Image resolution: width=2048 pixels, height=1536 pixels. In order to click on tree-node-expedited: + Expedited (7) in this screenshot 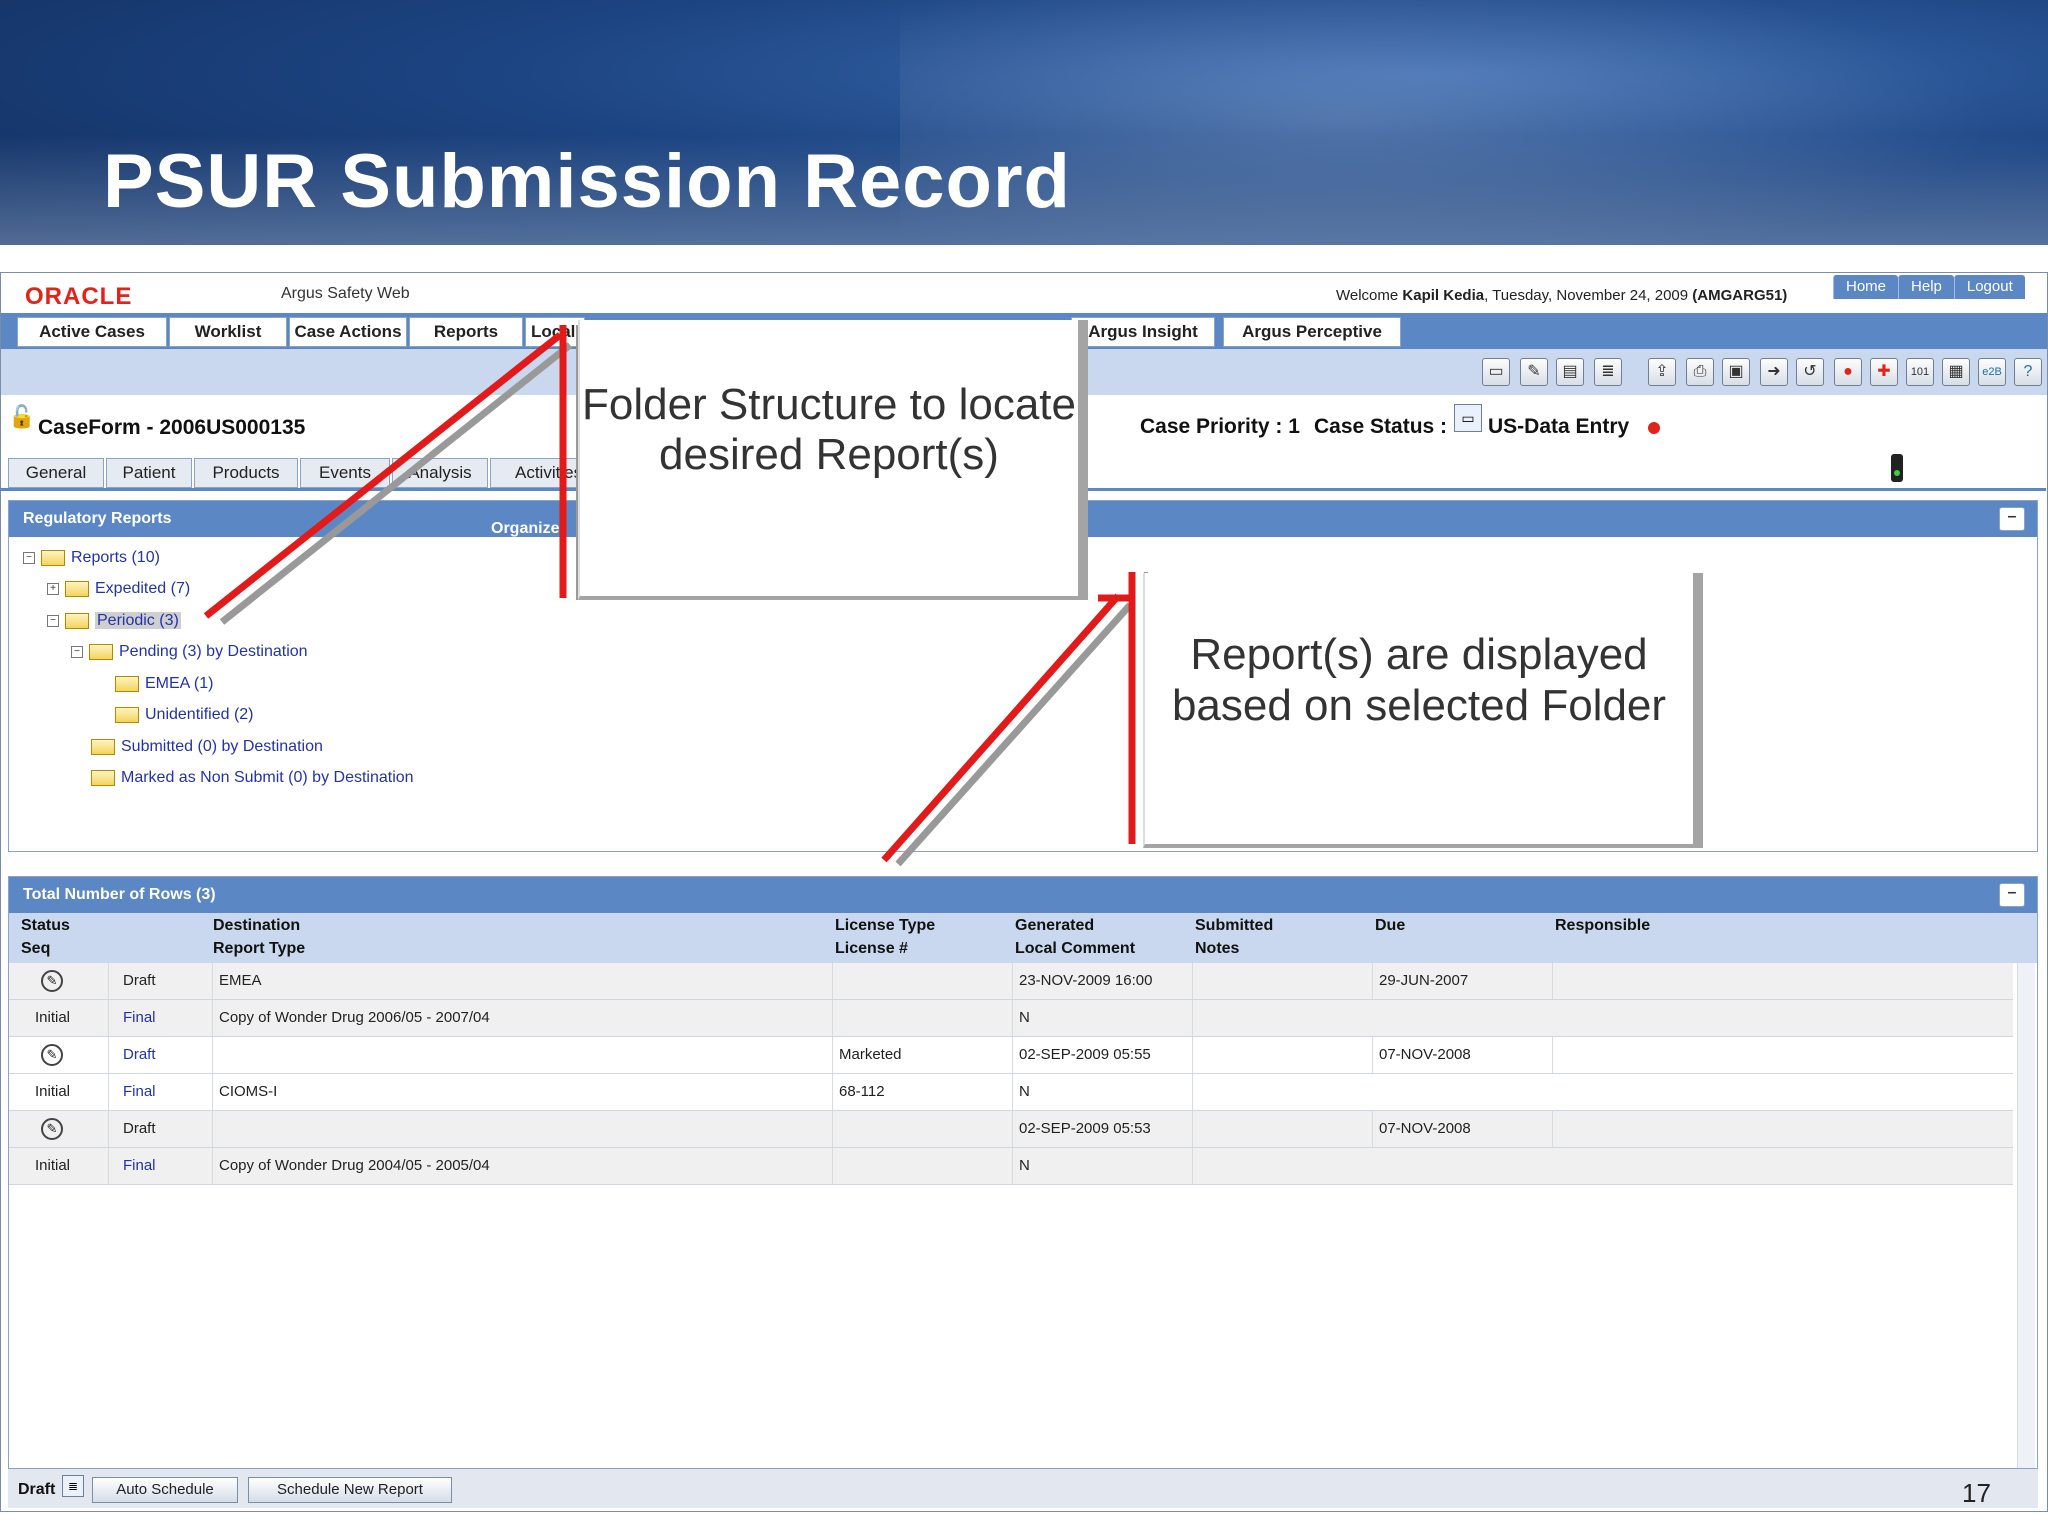, I will do `click(118, 589)`.